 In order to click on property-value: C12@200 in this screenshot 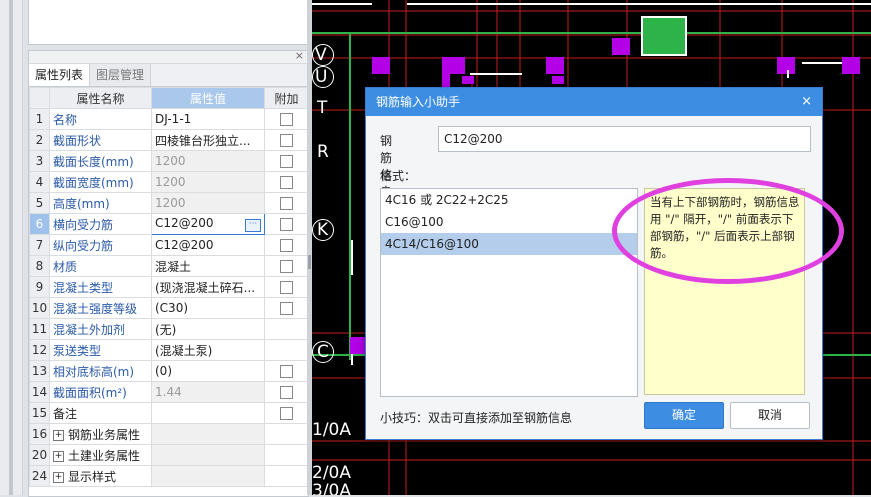, I will do `click(208, 245)`.